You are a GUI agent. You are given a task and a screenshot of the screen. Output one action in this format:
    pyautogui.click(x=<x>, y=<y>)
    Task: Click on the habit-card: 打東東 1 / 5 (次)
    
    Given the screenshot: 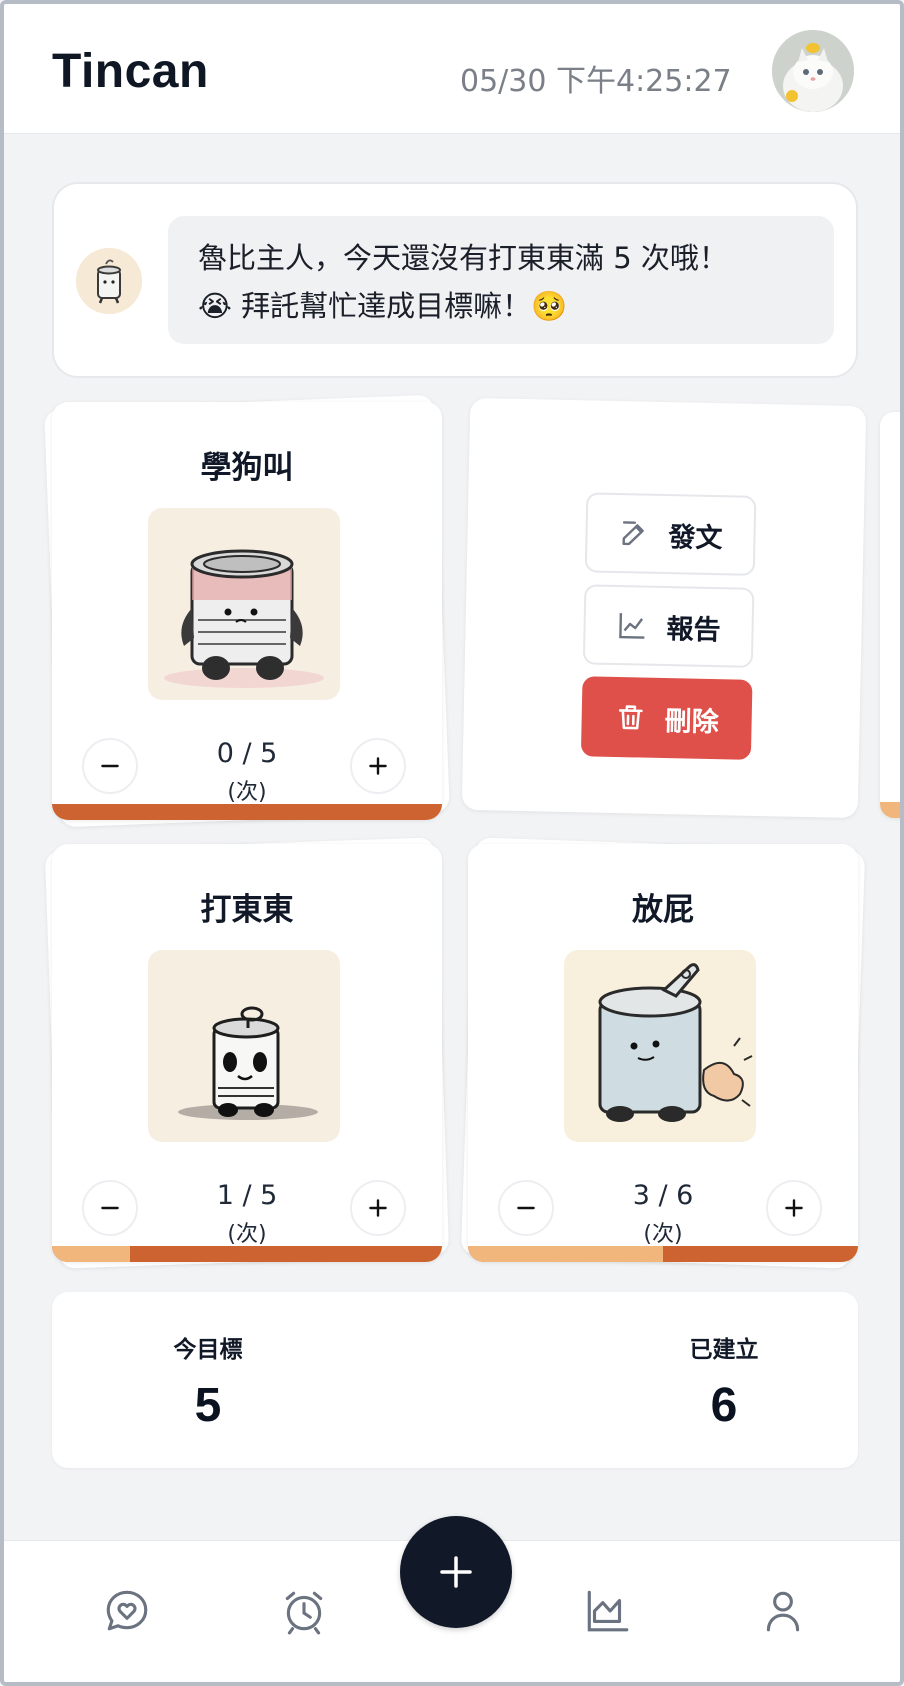 What is the action you would take?
    pyautogui.click(x=247, y=1053)
    